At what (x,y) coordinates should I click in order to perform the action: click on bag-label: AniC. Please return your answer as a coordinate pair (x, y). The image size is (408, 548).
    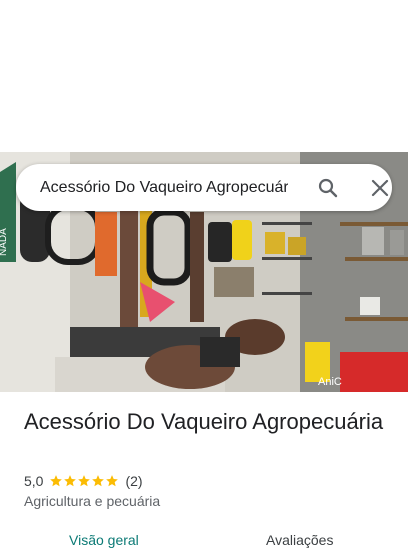
    Looking at the image, I should click on (330, 382).